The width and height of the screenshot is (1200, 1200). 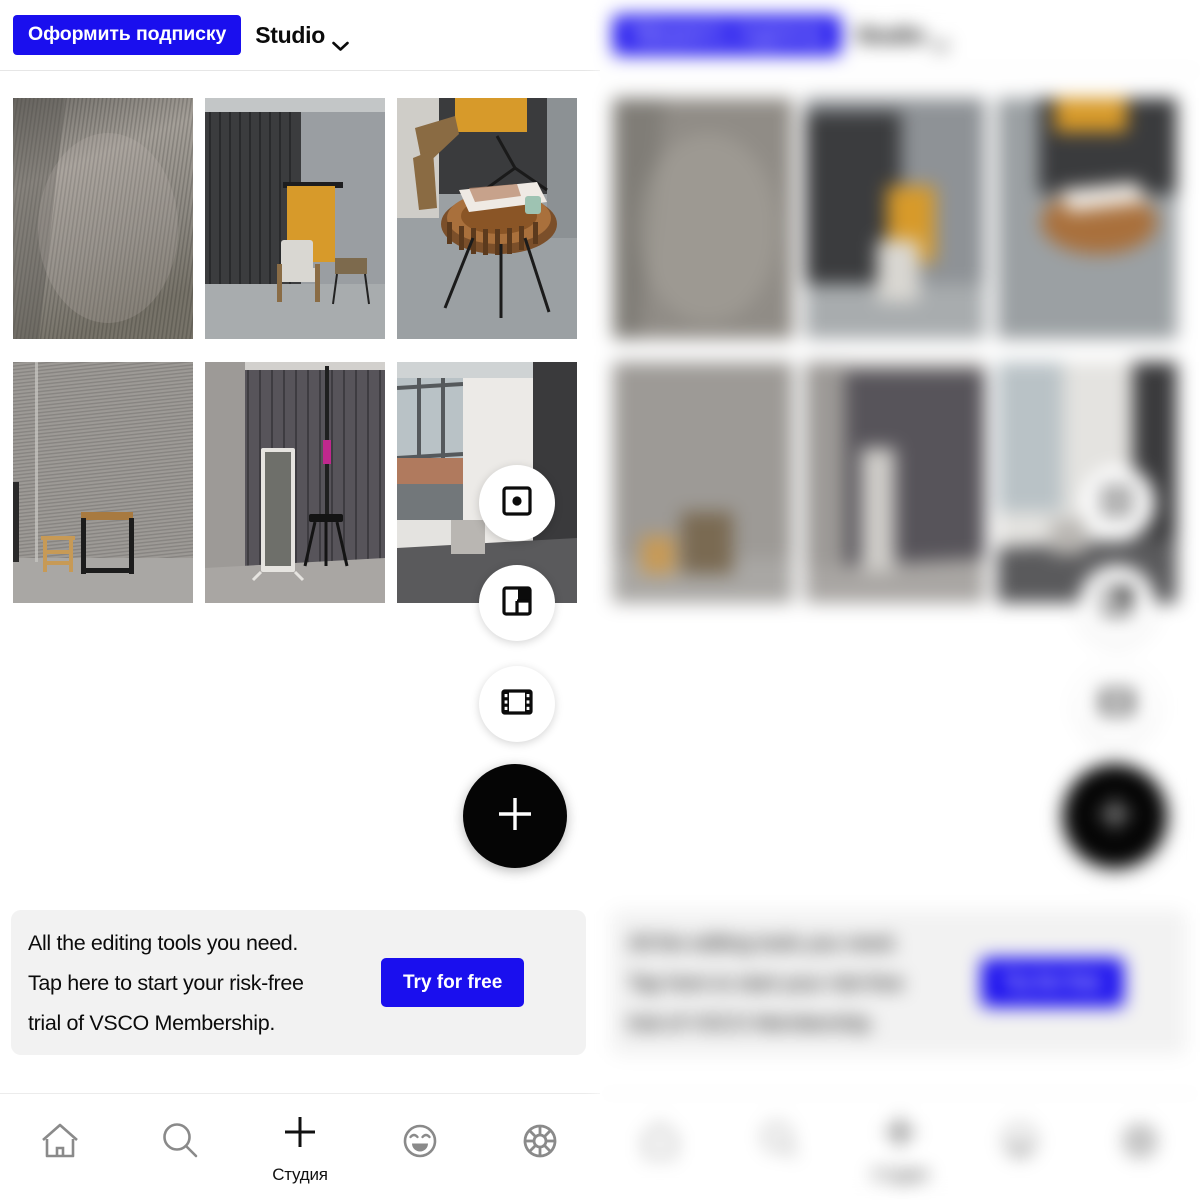 I want to click on nav-item-home-blurred, so click(x=660, y=1147).